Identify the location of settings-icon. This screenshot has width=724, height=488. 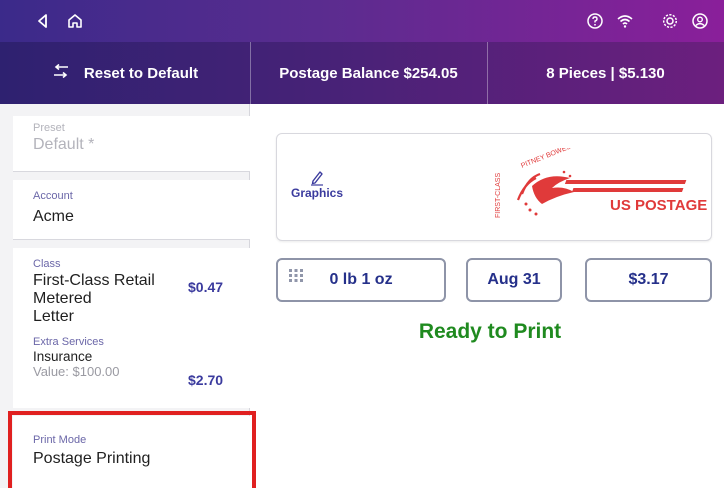
(670, 21).